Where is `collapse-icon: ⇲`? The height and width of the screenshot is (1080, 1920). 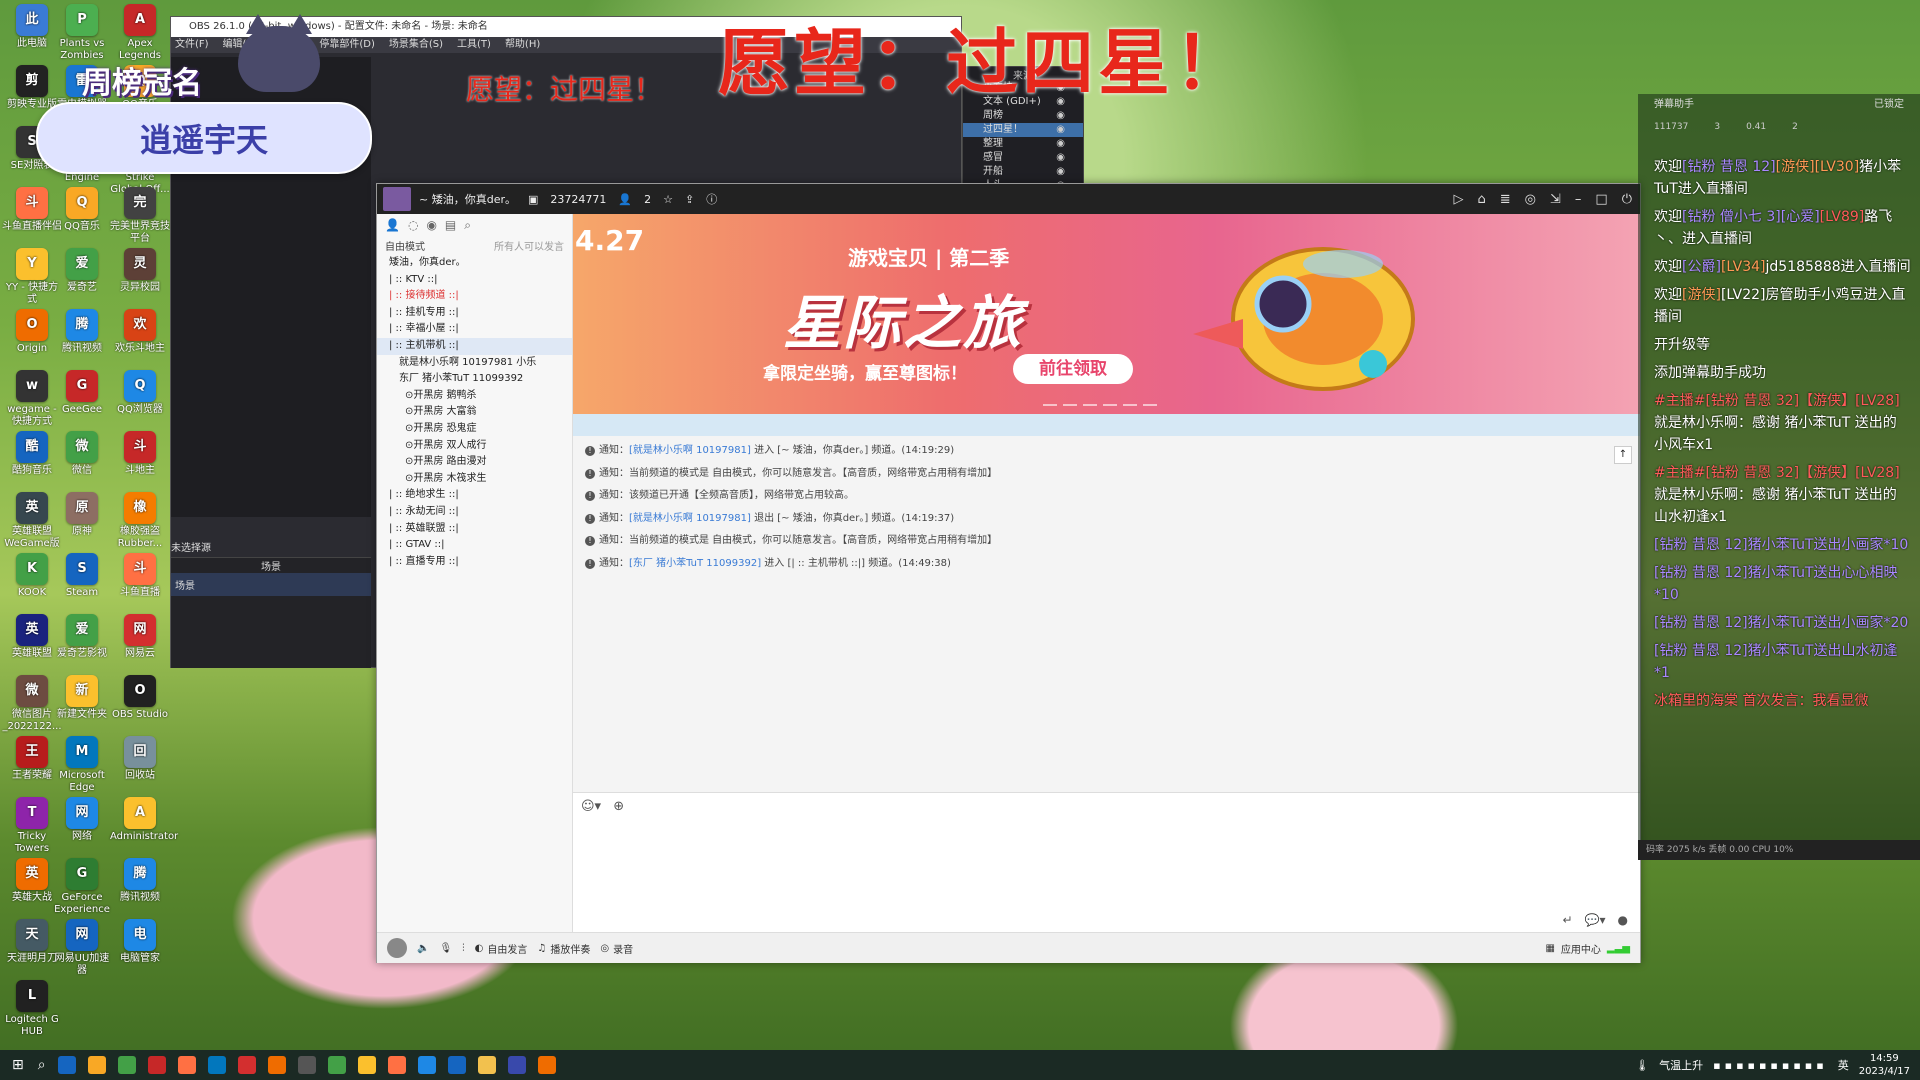 collapse-icon: ⇲ is located at coordinates (1555, 199).